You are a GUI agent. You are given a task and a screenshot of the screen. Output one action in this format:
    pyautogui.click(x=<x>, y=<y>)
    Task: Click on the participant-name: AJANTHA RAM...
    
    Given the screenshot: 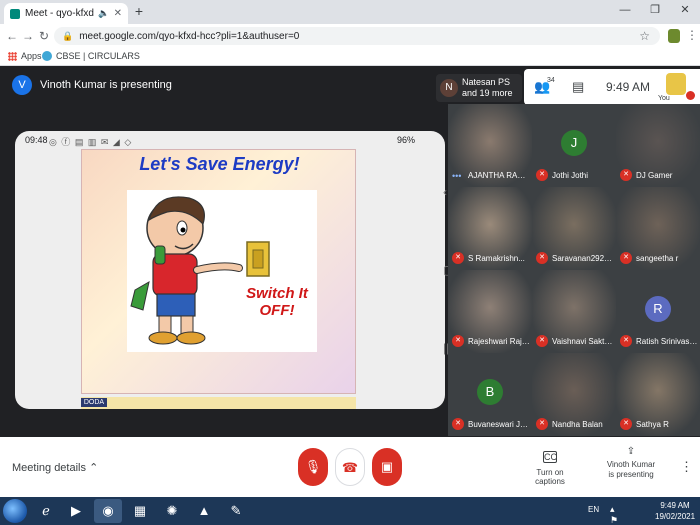 What is the action you would take?
    pyautogui.click(x=499, y=175)
    